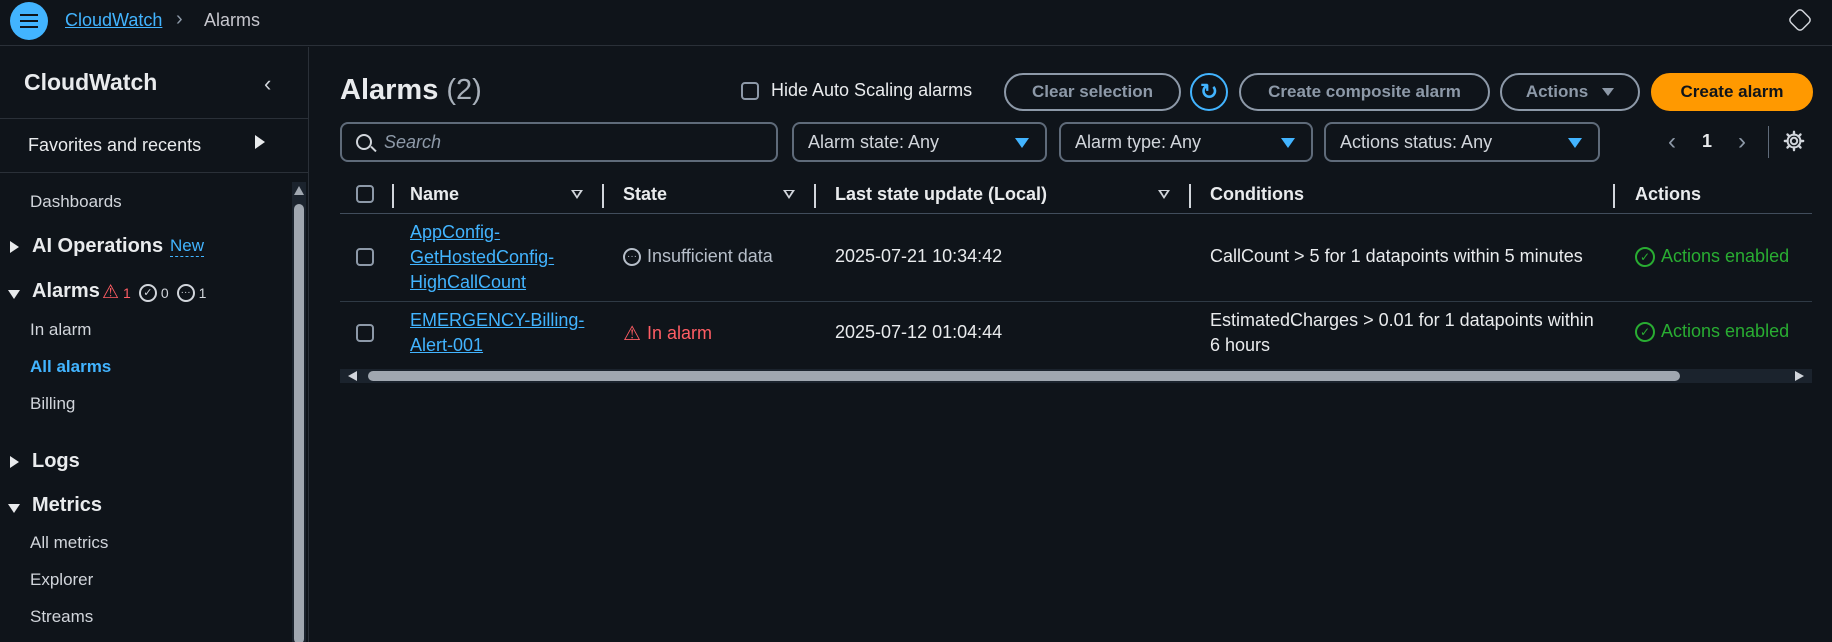 The height and width of the screenshot is (642, 1832). I want to click on create-alarm-button: Create alarm, so click(1732, 92).